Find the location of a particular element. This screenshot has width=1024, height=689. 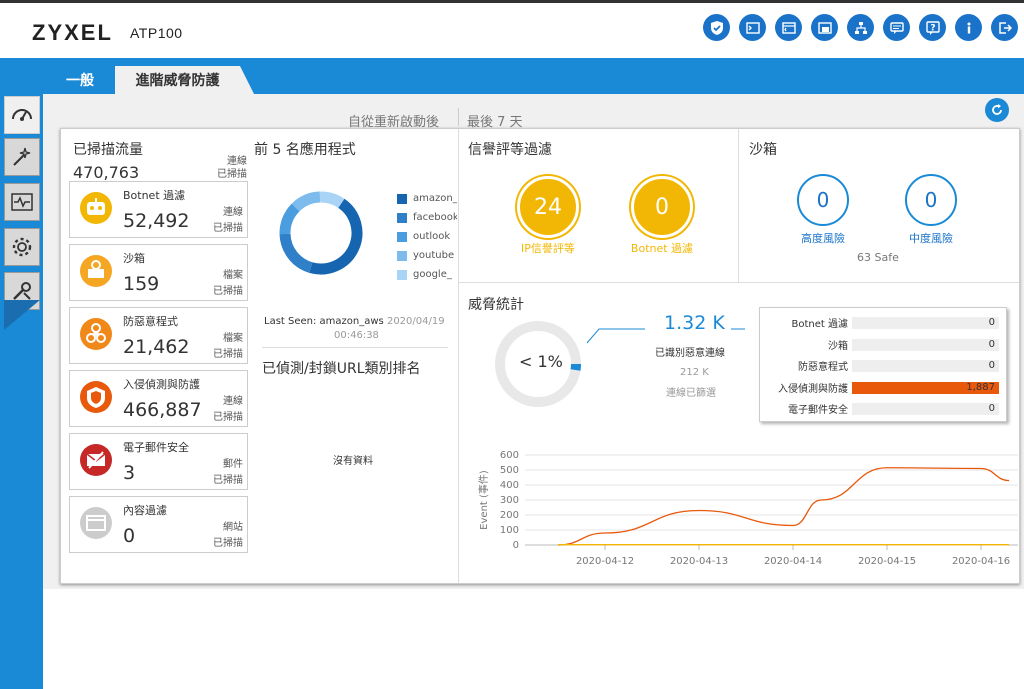

config-icon is located at coordinates (22, 247).